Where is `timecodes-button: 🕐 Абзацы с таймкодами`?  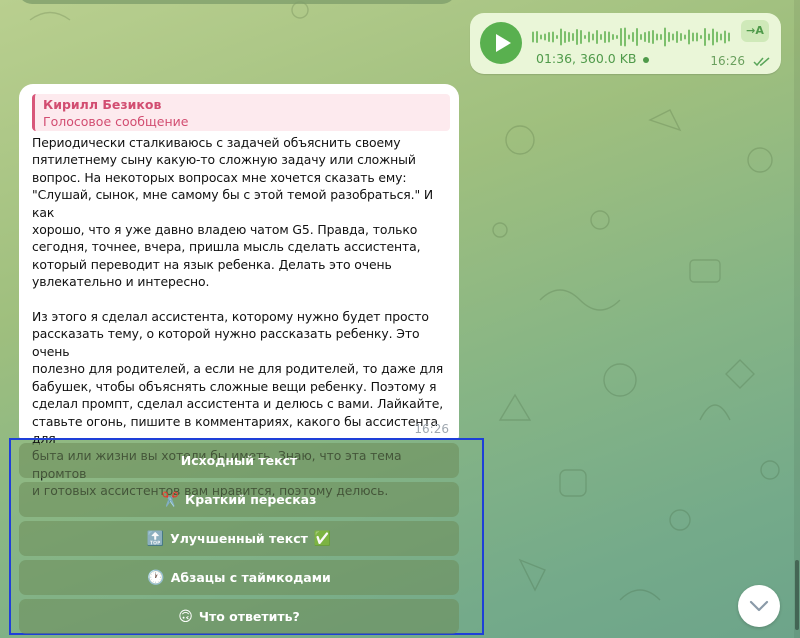
timecodes-button: 🕐 Абзацы с таймкодами is located at coordinates (239, 577).